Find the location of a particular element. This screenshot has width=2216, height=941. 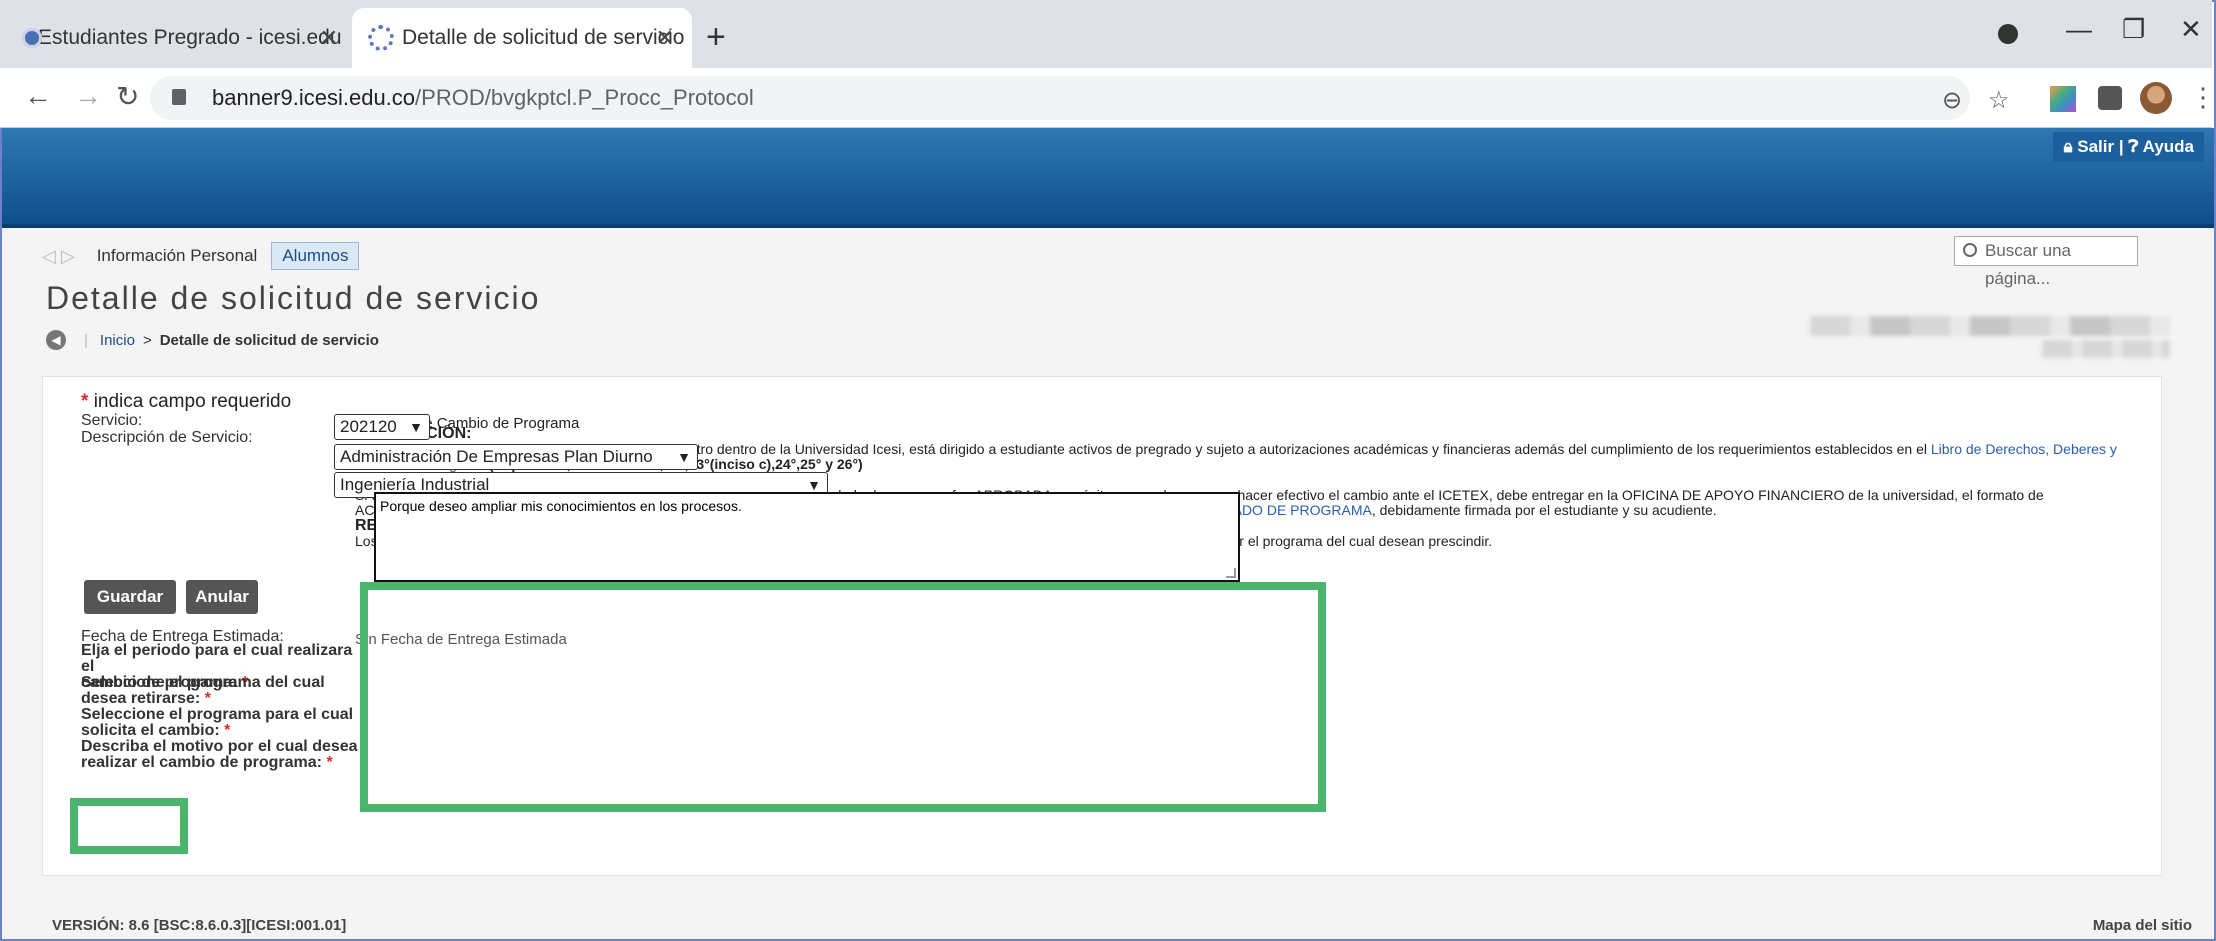

anular-button: Anular is located at coordinates (222, 597).